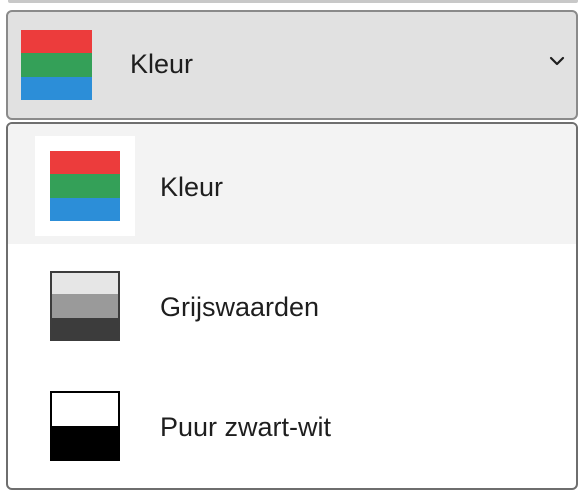 This screenshot has width=584, height=493. What do you see at coordinates (557, 61) in the screenshot?
I see `chevron-down-icon` at bounding box center [557, 61].